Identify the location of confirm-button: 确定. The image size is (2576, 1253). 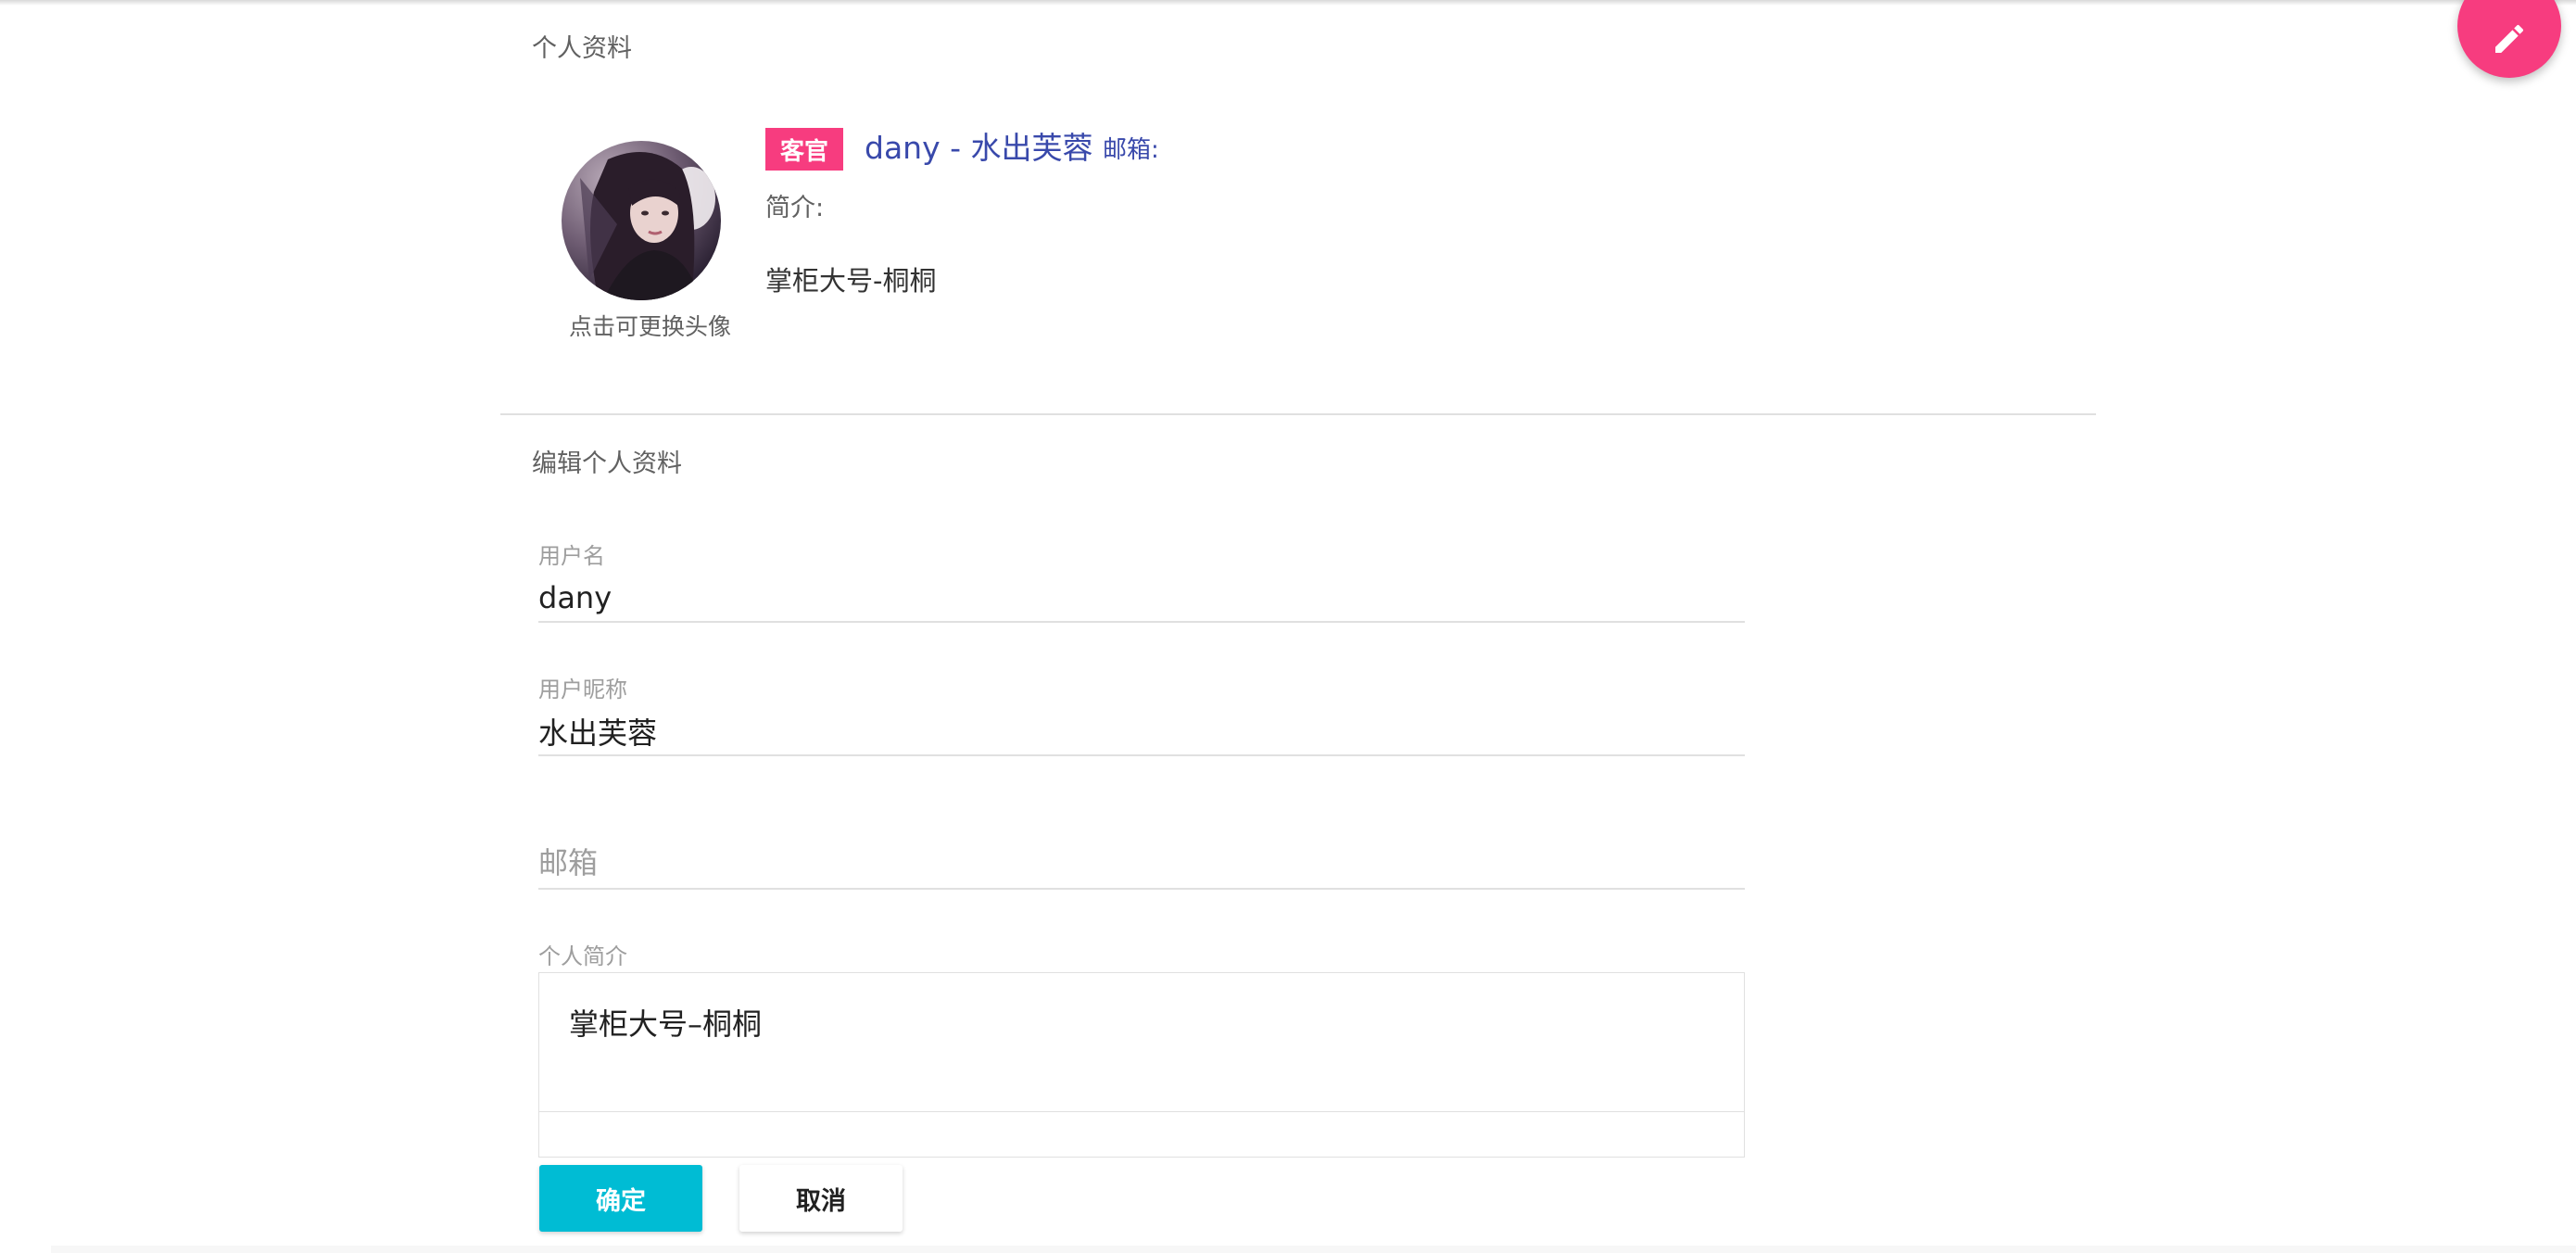
(621, 1198).